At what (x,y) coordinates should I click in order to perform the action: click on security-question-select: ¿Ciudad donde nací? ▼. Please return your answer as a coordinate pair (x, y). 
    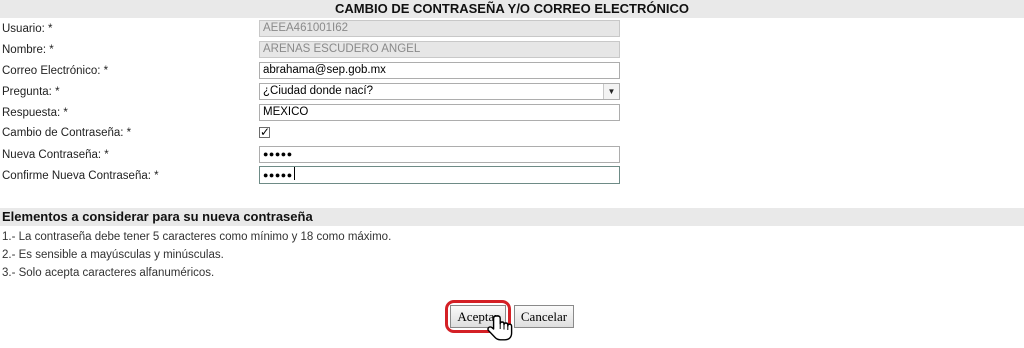
    Looking at the image, I should click on (439, 91).